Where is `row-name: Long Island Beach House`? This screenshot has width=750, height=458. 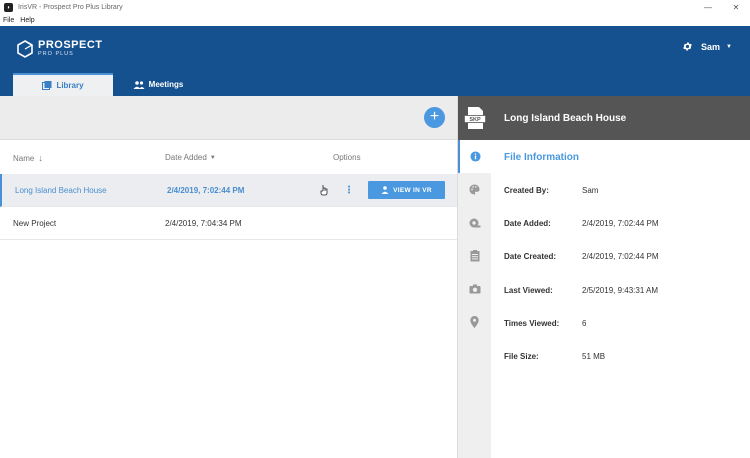
row-name: Long Island Beach House is located at coordinates (61, 190).